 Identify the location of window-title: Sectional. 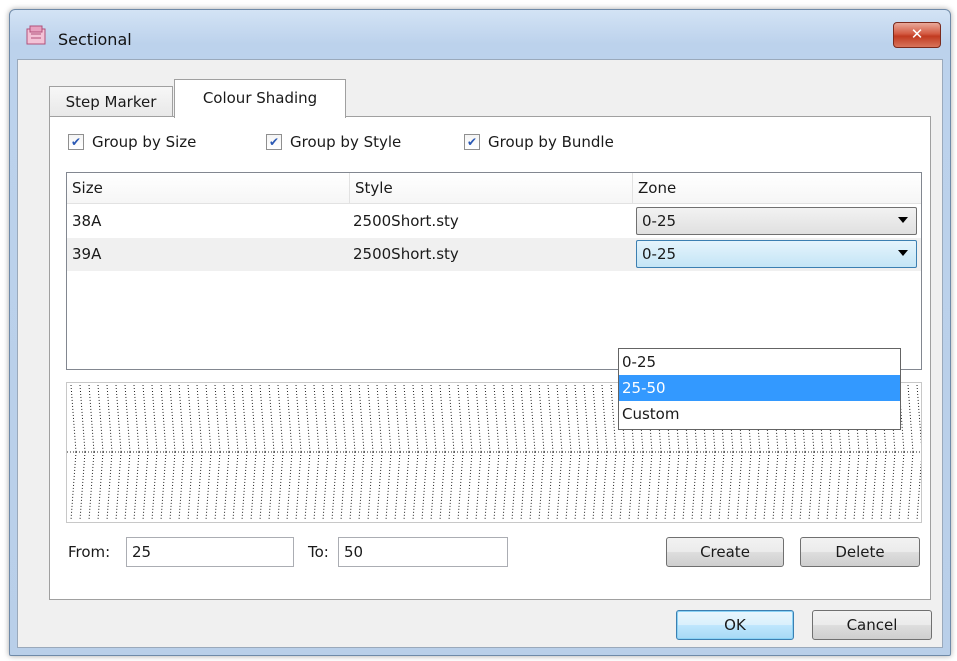
(95, 39).